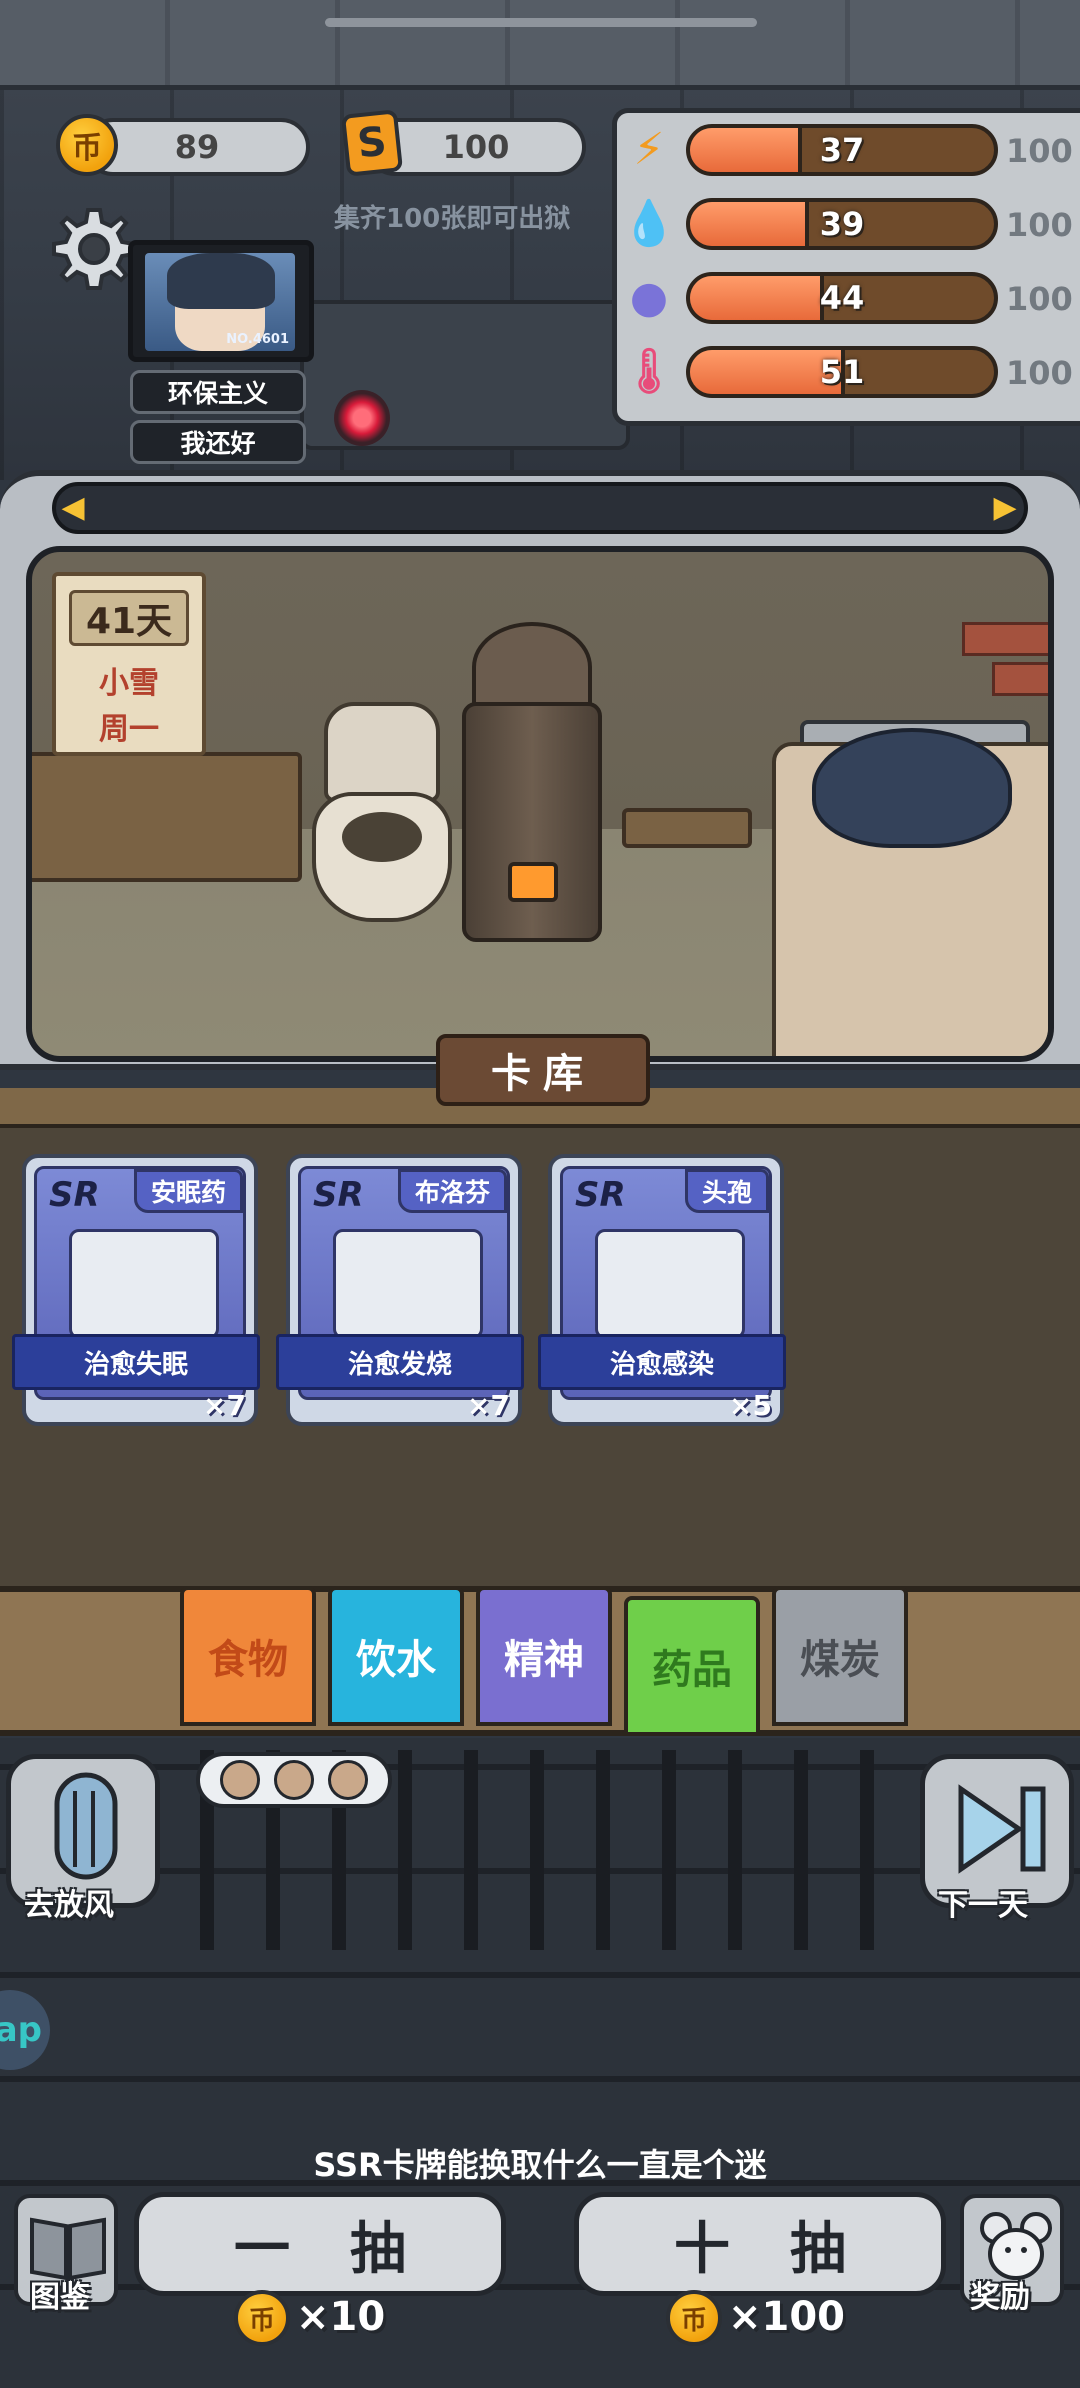 This screenshot has width=1080, height=2388. What do you see at coordinates (129, 729) in the screenshot?
I see `weekday-label: 周一` at bounding box center [129, 729].